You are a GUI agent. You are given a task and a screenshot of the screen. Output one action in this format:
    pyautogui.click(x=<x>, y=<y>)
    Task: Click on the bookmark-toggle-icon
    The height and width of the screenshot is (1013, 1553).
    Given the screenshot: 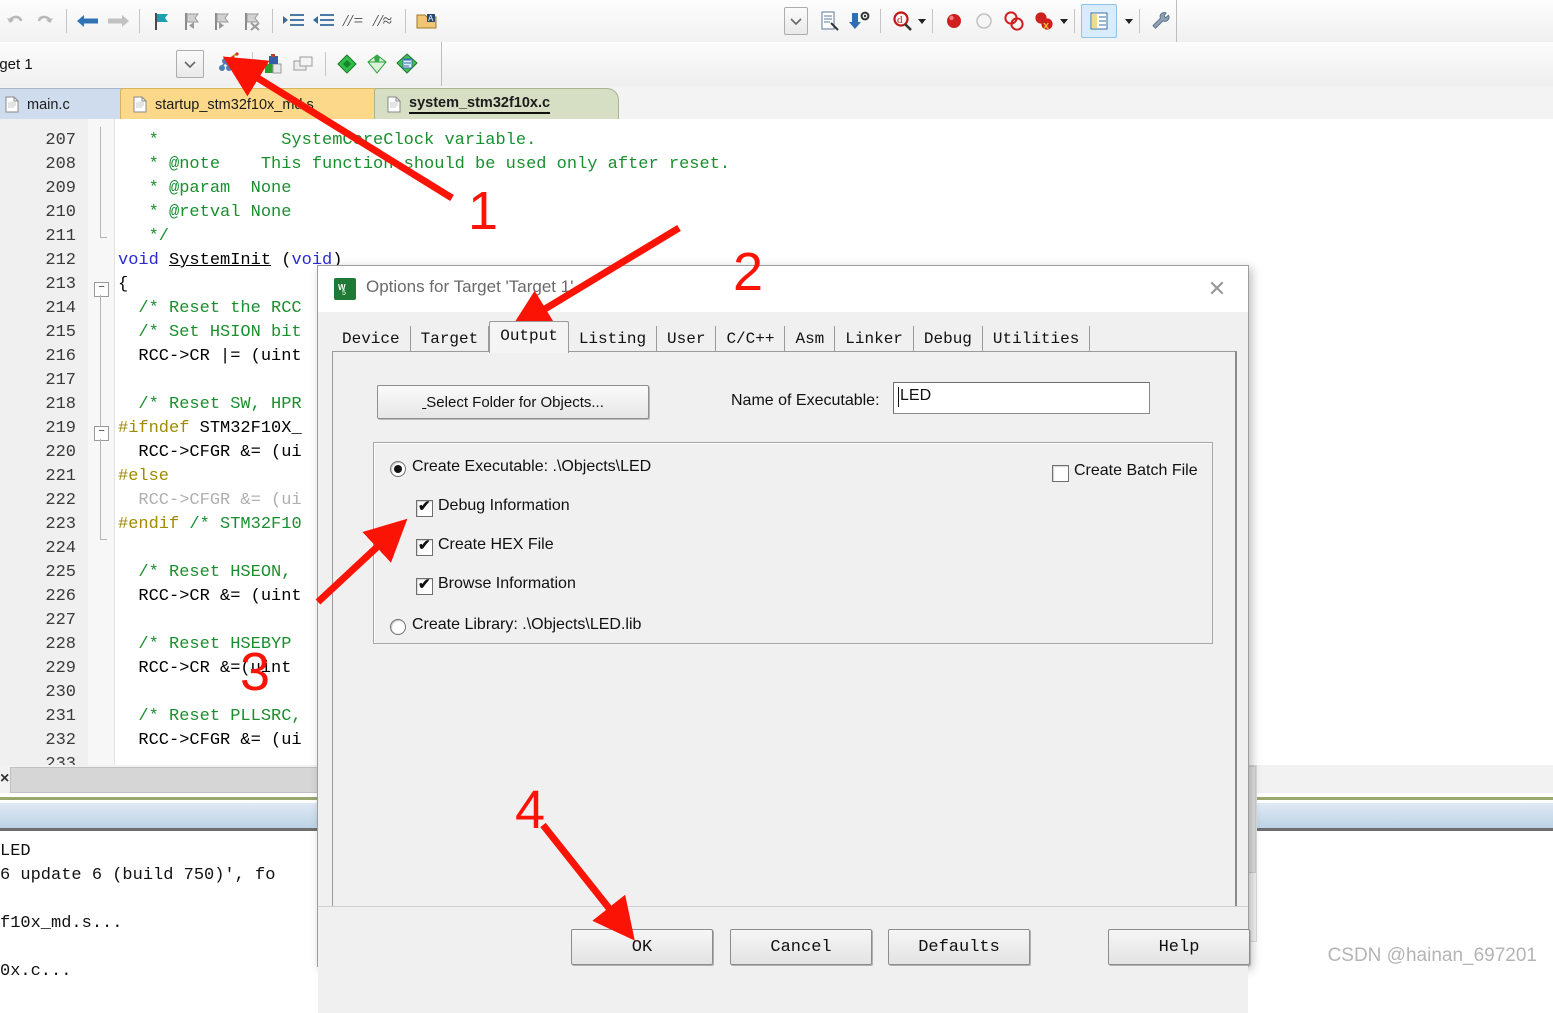 What is the action you would take?
    pyautogui.click(x=161, y=21)
    